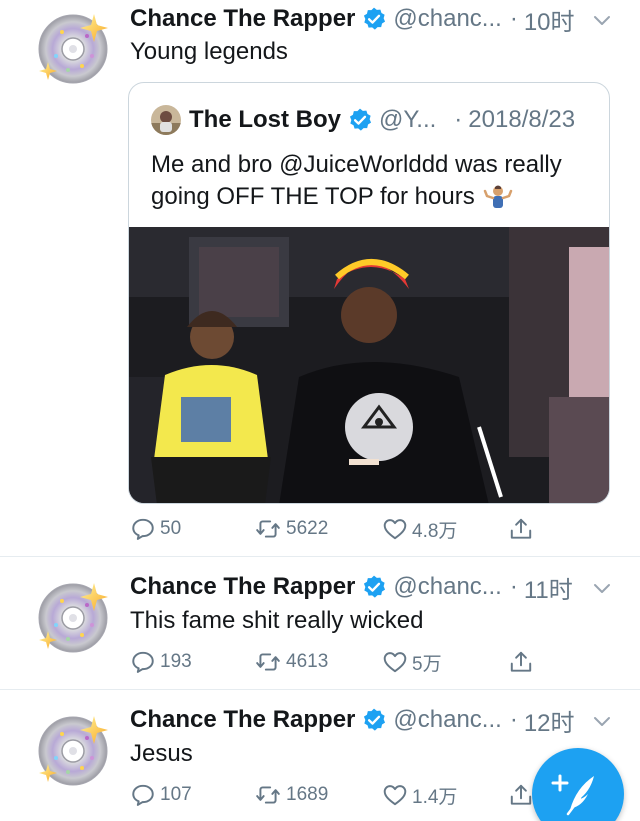 The image size is (640, 821). What do you see at coordinates (335, 795) in the screenshot?
I see `tweet-actions: 107 1689 1.4万` at bounding box center [335, 795].